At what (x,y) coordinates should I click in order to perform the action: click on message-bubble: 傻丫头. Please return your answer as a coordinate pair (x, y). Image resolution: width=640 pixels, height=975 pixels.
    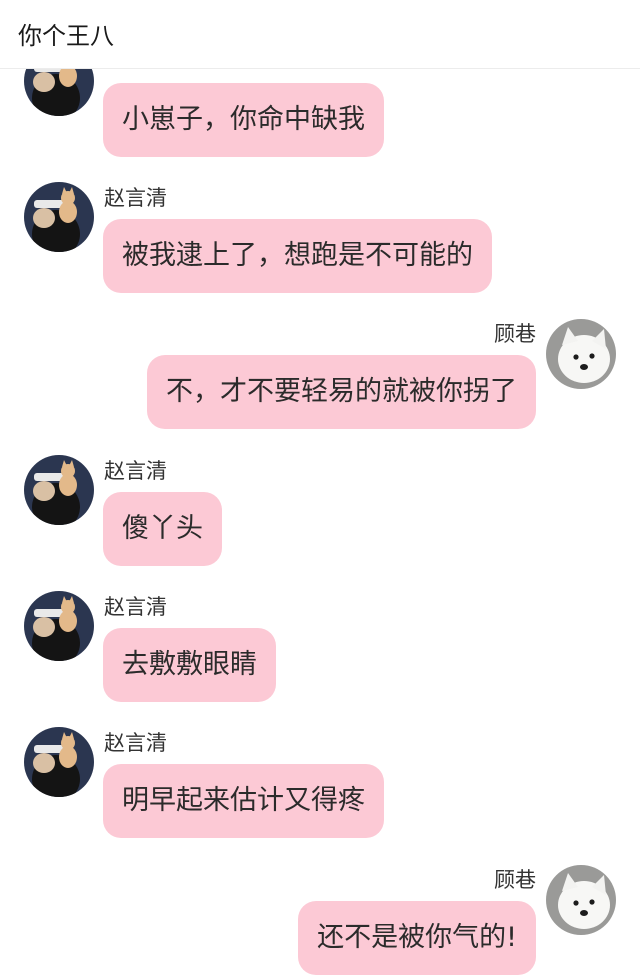
    Looking at the image, I should click on (162, 529).